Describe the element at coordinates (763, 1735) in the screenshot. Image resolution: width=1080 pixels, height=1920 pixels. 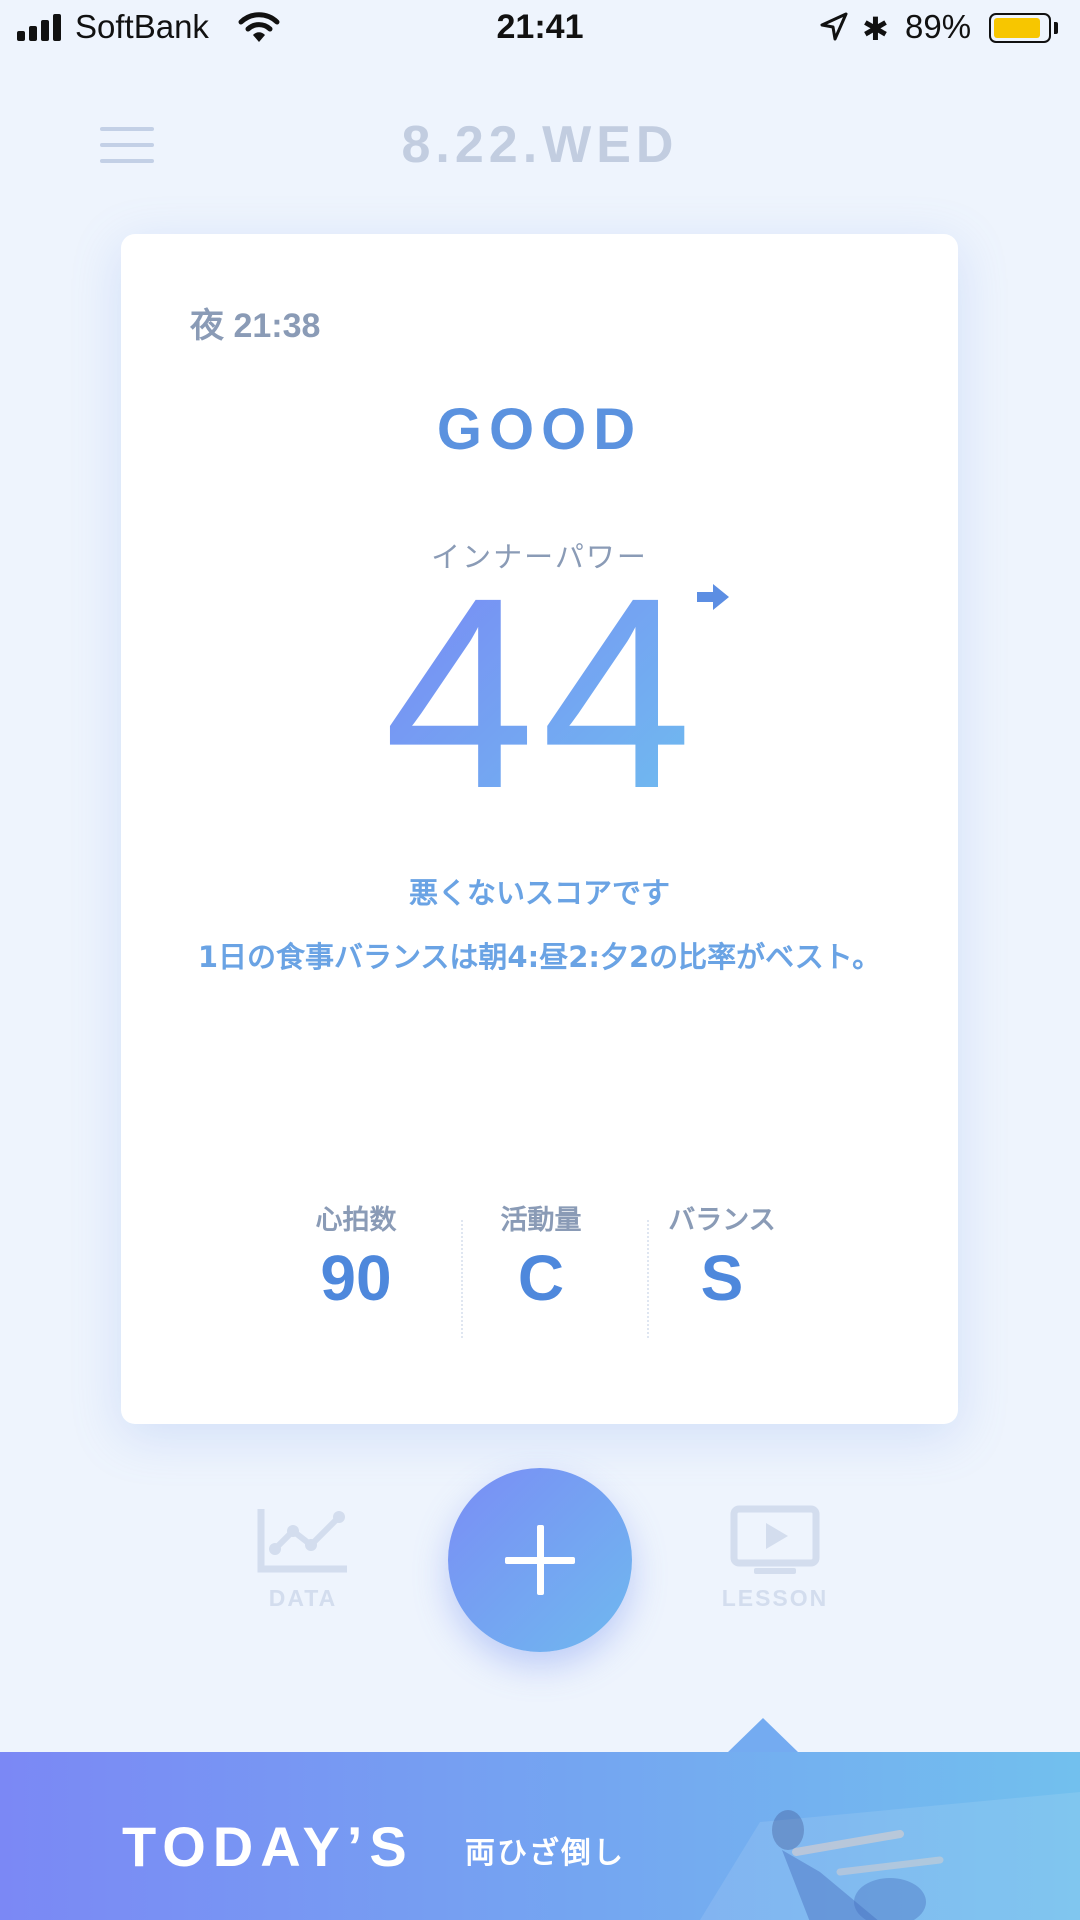
I see `banner-notch` at that location.